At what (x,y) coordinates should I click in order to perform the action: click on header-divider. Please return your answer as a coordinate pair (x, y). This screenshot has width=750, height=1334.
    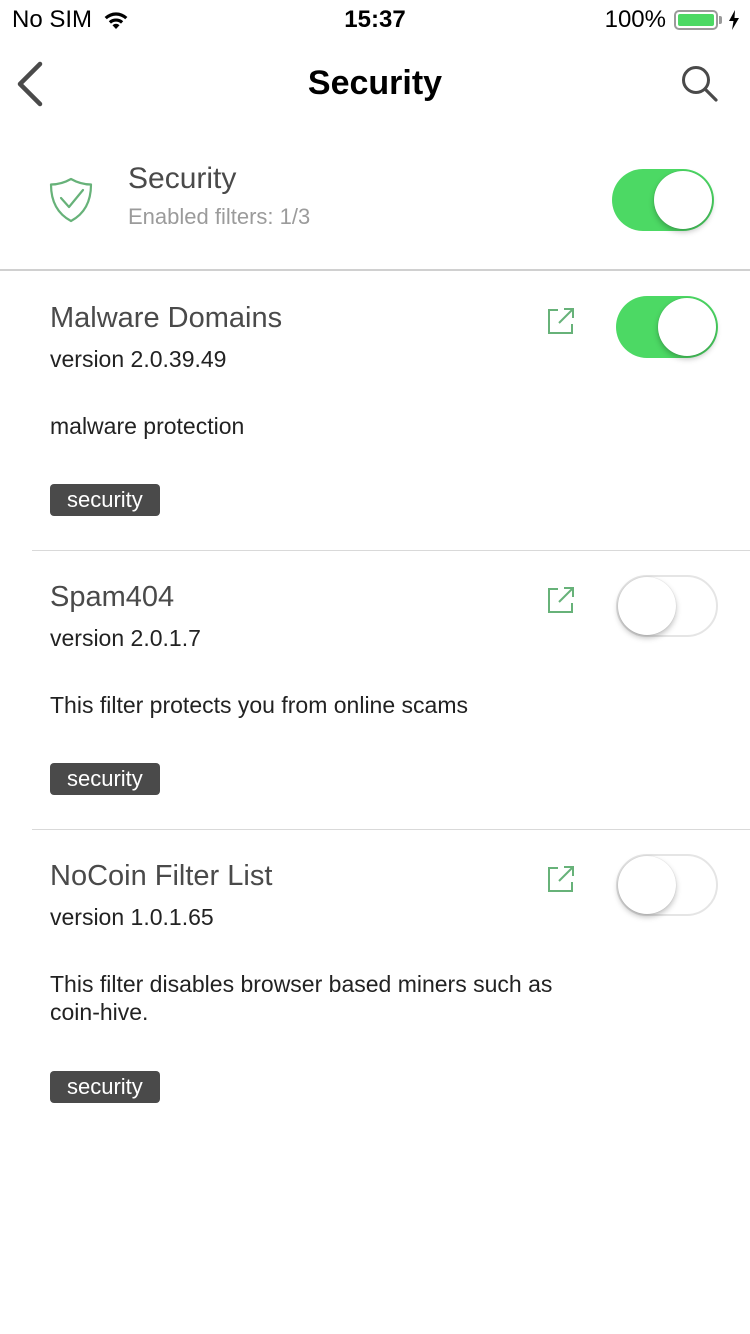
    Looking at the image, I should click on (375, 270).